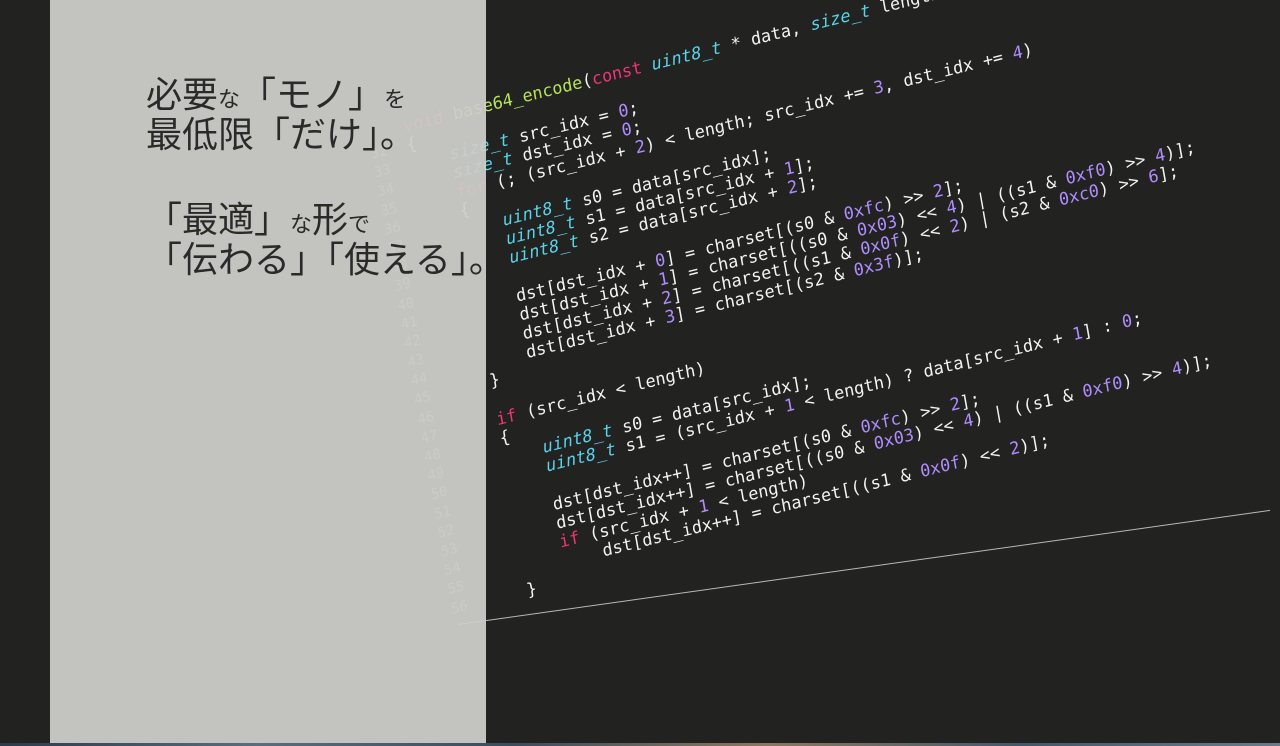  I want to click on tagline-line-3: 「最適」な形で, so click(258, 220).